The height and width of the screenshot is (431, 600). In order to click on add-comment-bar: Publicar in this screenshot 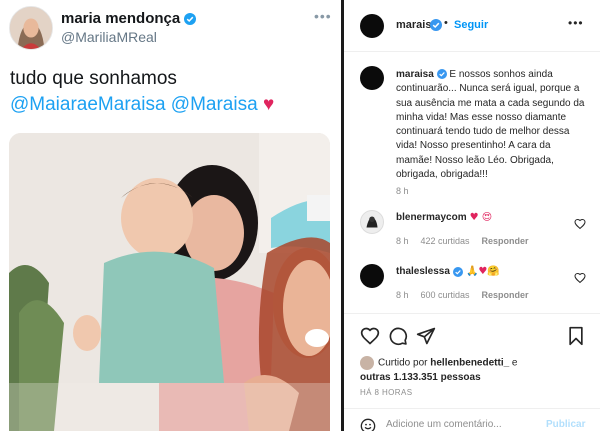, I will do `click(472, 419)`.